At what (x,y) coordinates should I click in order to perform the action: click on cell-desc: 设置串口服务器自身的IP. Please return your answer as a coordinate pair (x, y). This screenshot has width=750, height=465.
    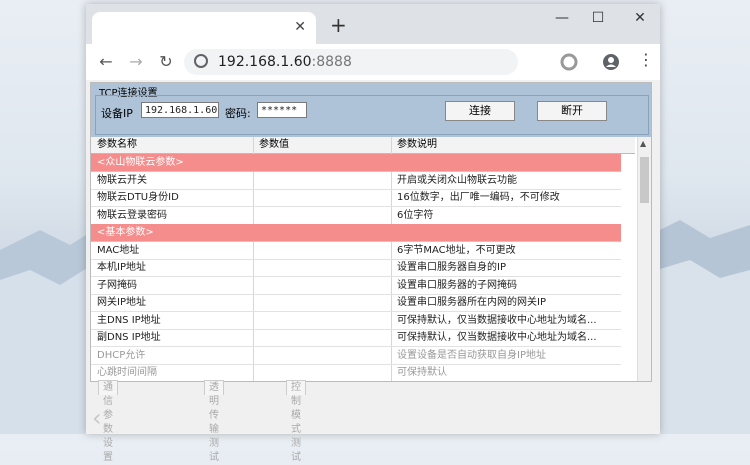
    Looking at the image, I should click on (451, 267).